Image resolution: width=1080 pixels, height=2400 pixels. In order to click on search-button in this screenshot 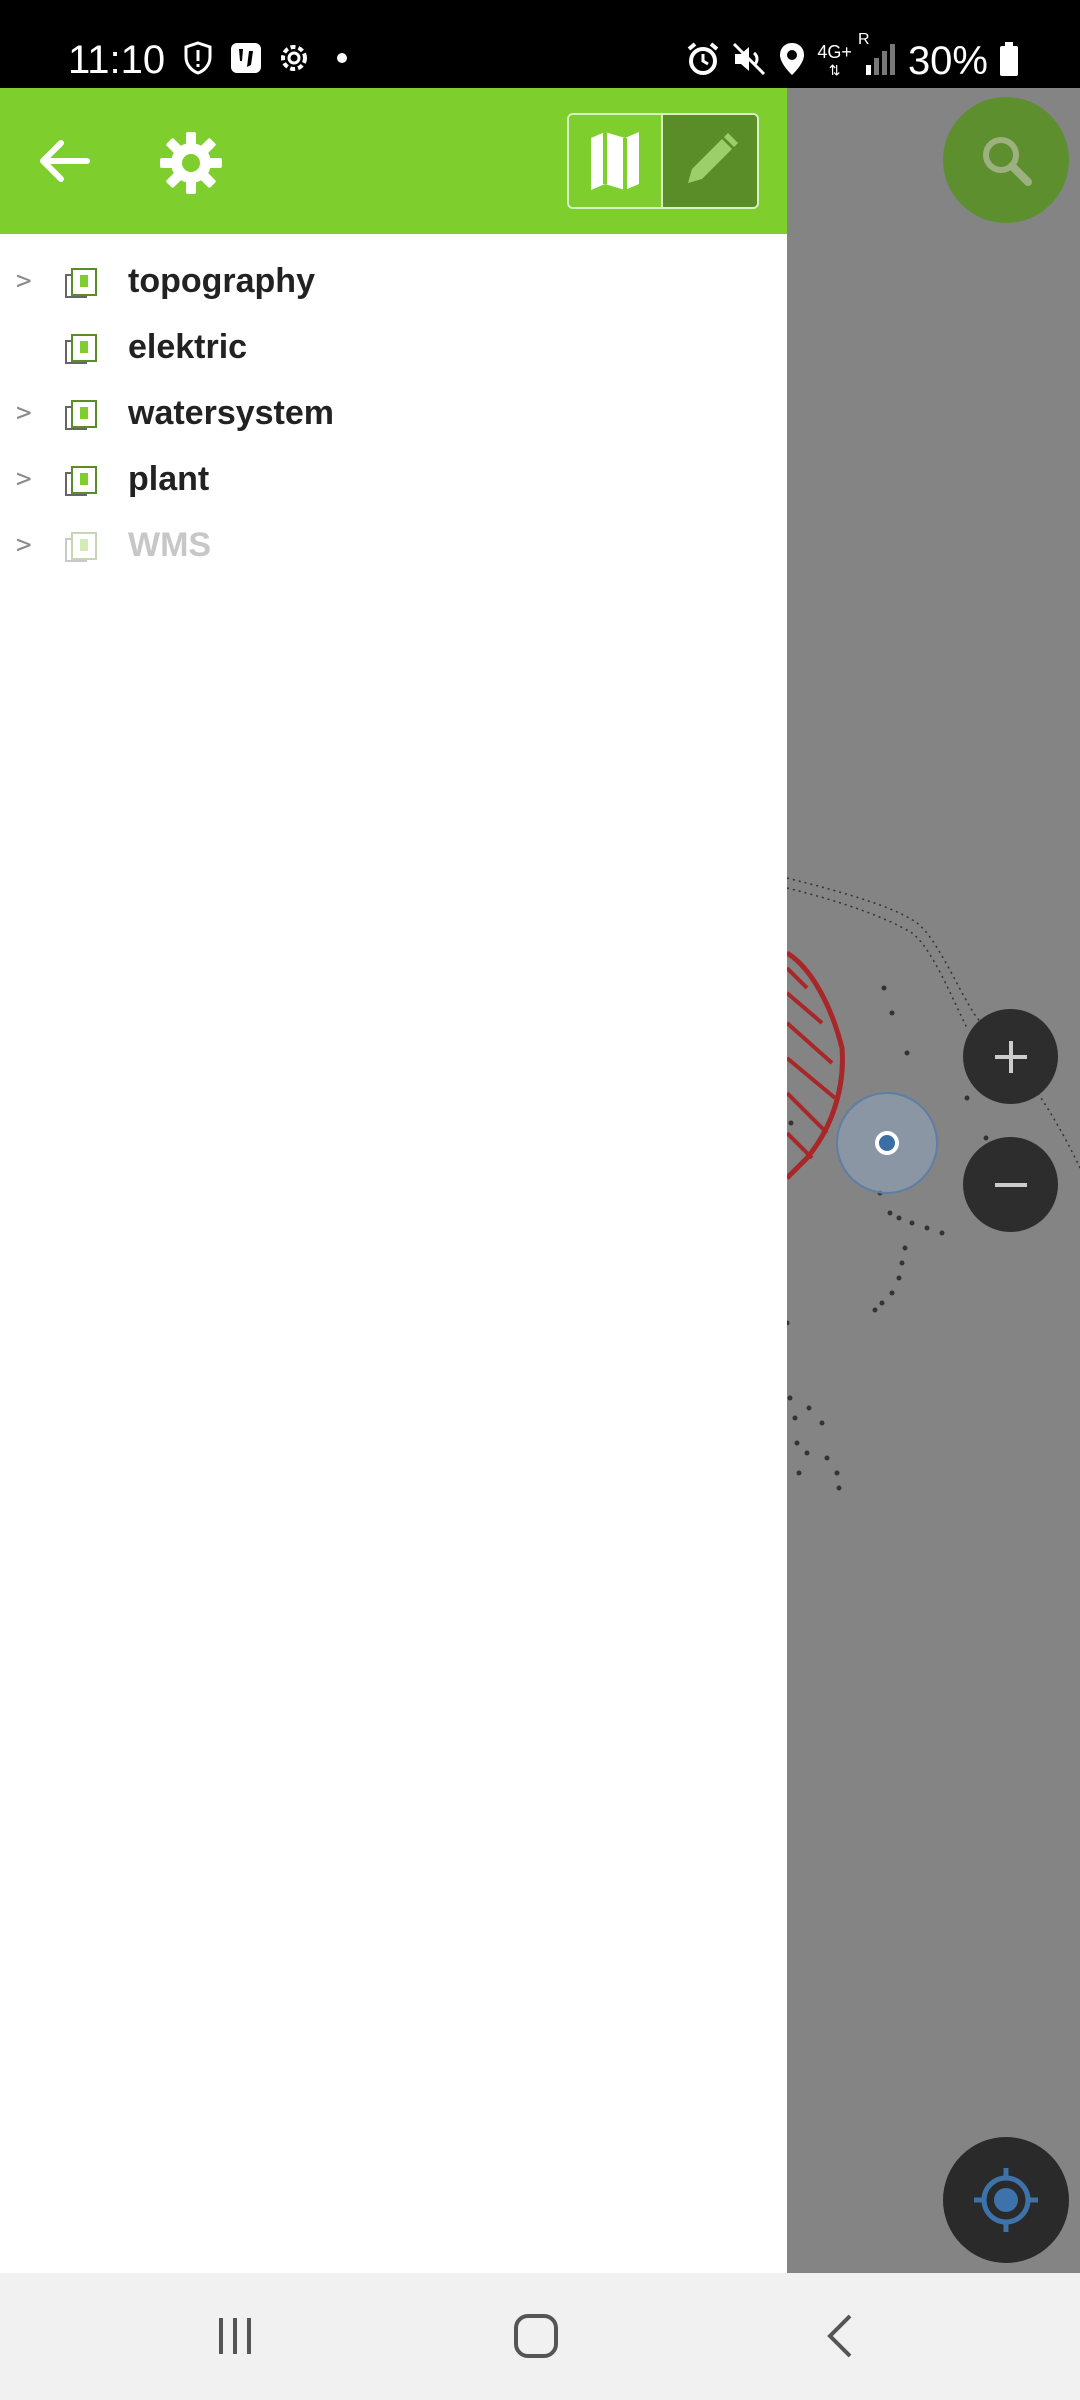, I will do `click(1006, 160)`.